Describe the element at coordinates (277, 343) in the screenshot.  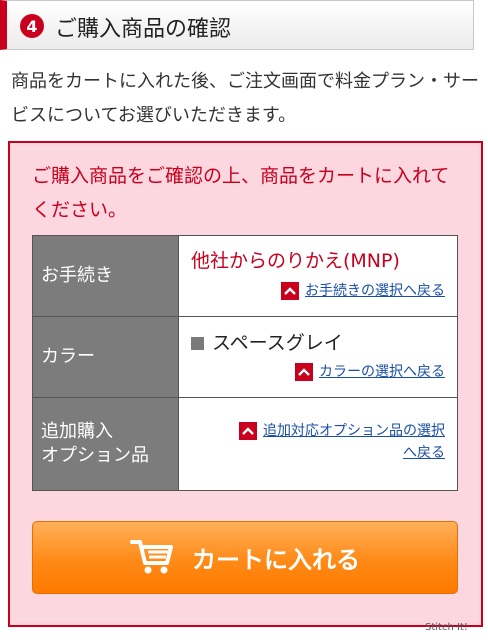
I see `color-value: スペースグレイ` at that location.